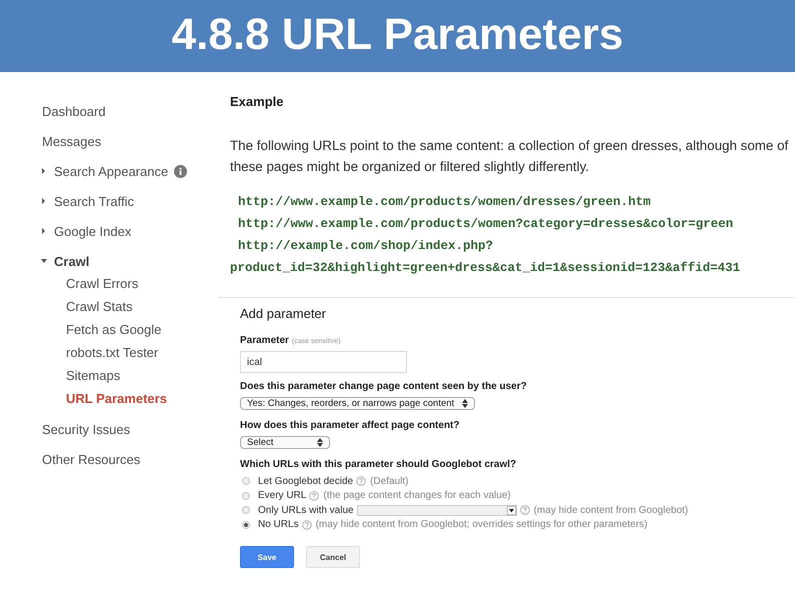 Image resolution: width=795 pixels, height=589 pixels. I want to click on sidebar-item: Other Resources, so click(91, 459).